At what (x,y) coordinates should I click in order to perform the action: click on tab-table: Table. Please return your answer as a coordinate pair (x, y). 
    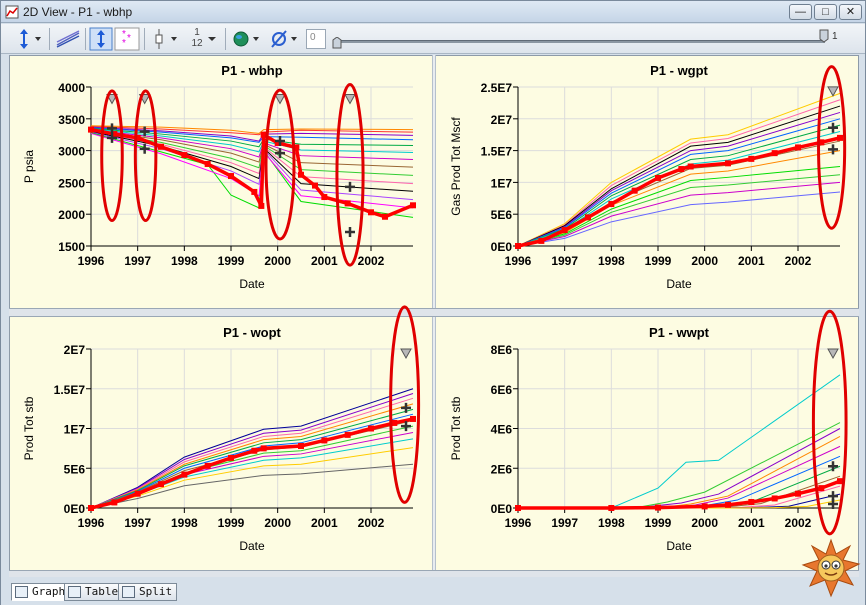
    Looking at the image, I should click on (94, 592).